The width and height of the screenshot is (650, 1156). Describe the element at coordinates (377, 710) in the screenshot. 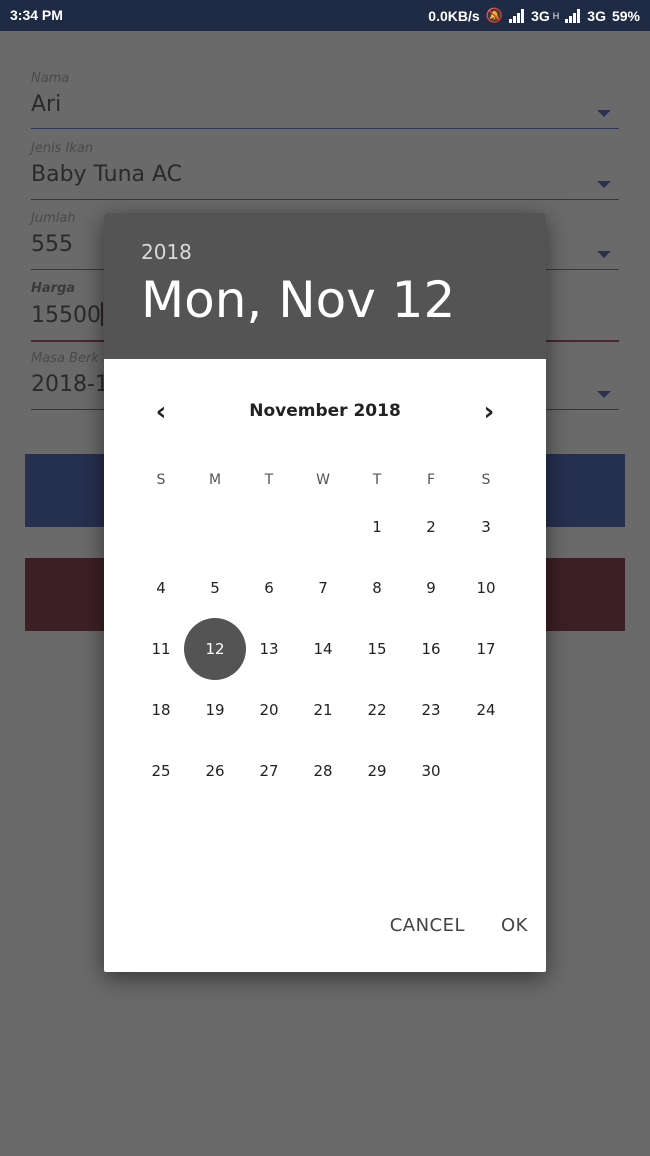

I see `calendar-day: 22` at that location.